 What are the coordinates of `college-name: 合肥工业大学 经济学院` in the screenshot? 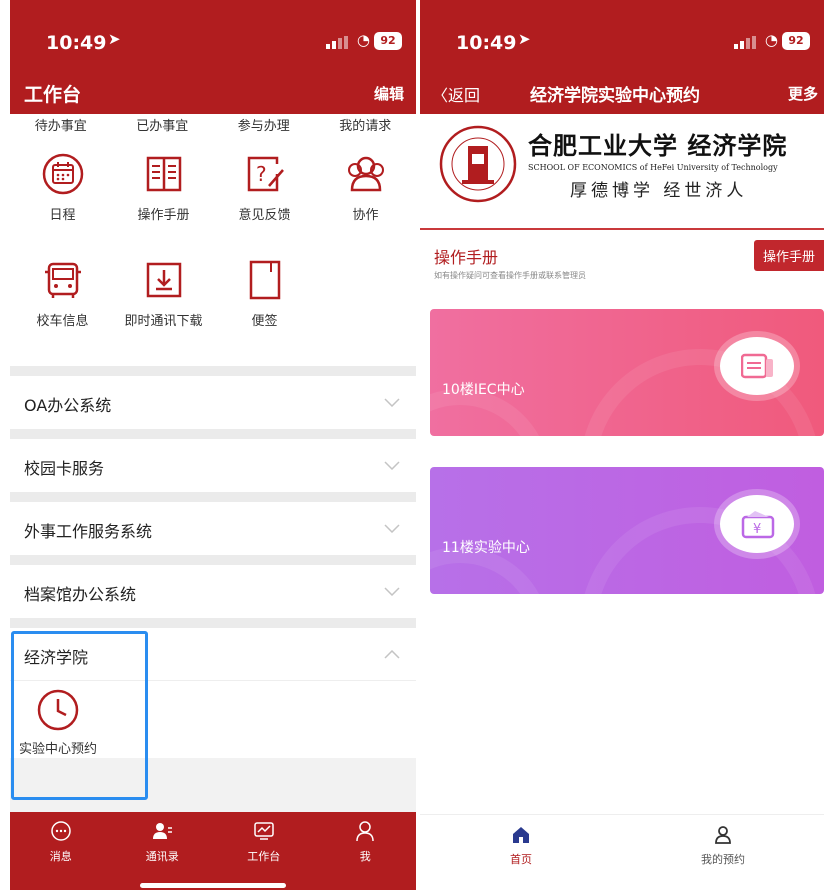 It's located at (658, 145).